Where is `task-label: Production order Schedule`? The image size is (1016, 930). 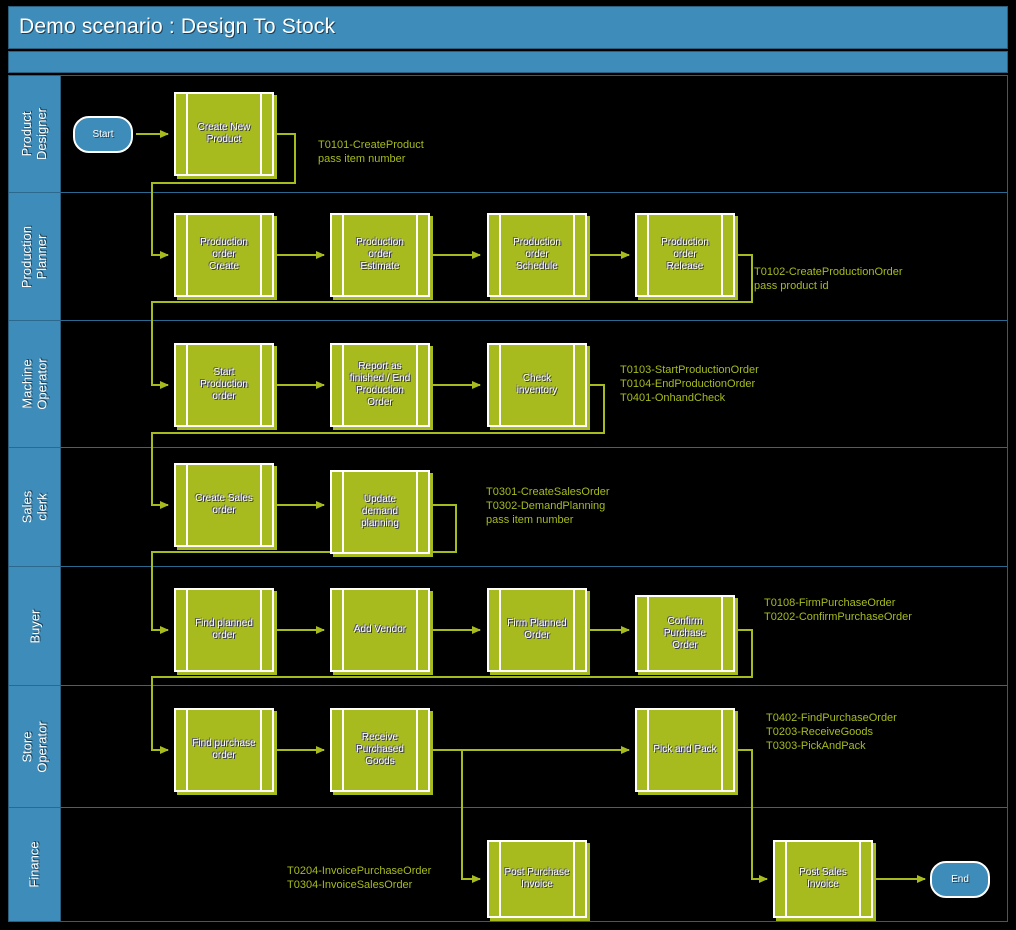
task-label: Production order Schedule is located at coordinates (537, 254).